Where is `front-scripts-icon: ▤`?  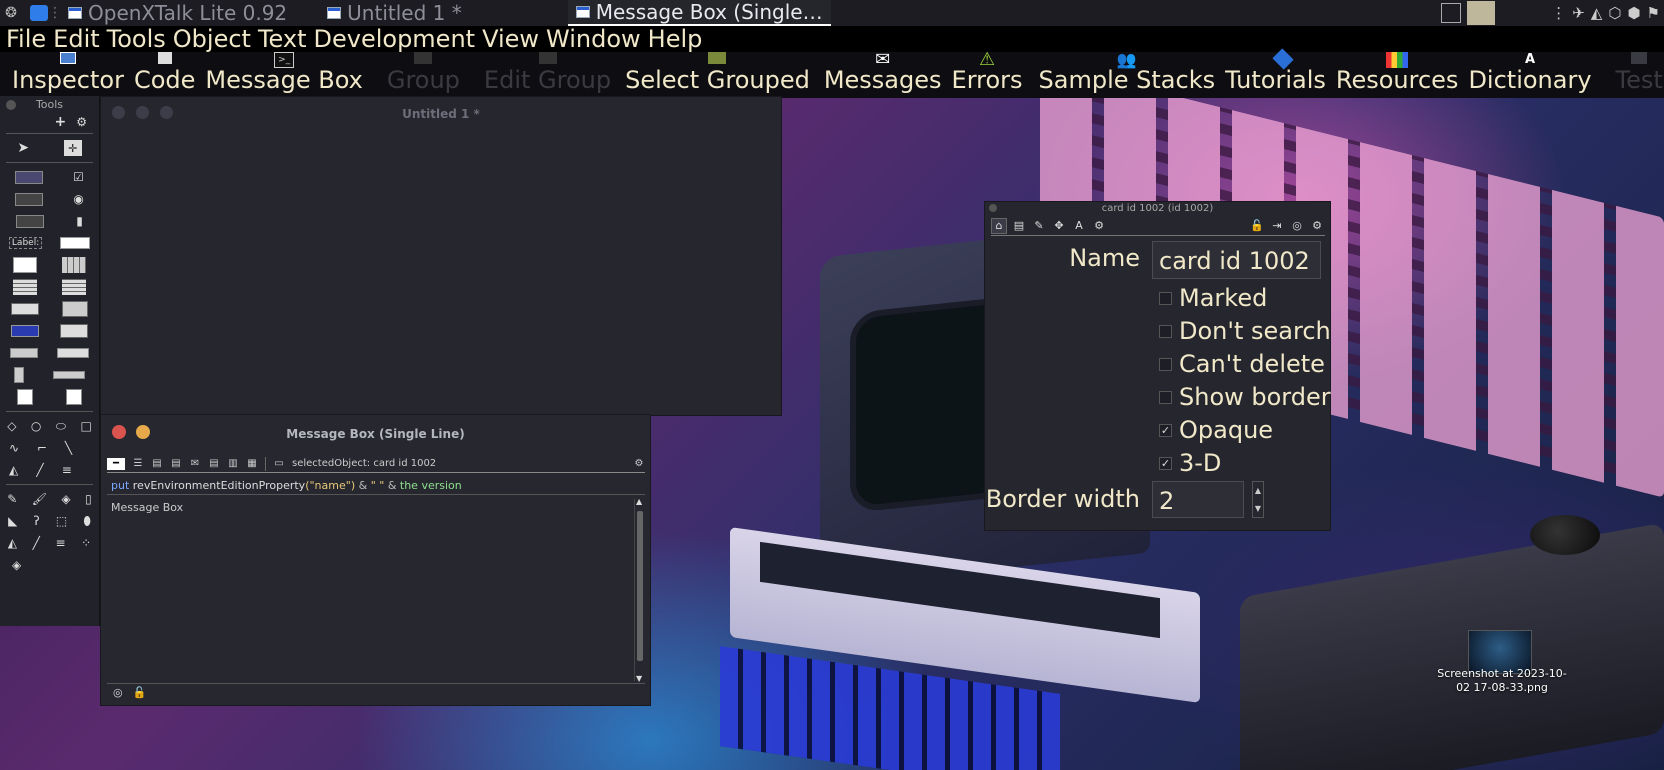
front-scripts-icon: ▤ is located at coordinates (214, 464).